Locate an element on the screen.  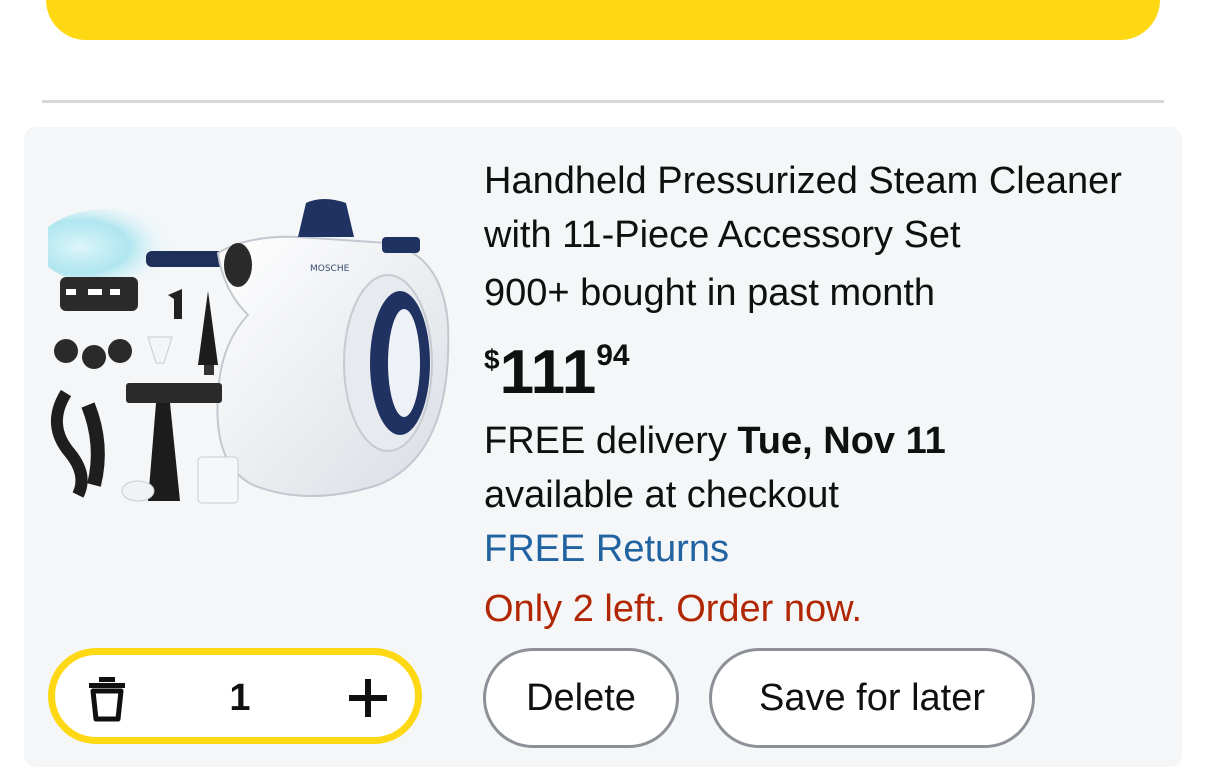
product-price: $11194 is located at coordinates (557, 373).